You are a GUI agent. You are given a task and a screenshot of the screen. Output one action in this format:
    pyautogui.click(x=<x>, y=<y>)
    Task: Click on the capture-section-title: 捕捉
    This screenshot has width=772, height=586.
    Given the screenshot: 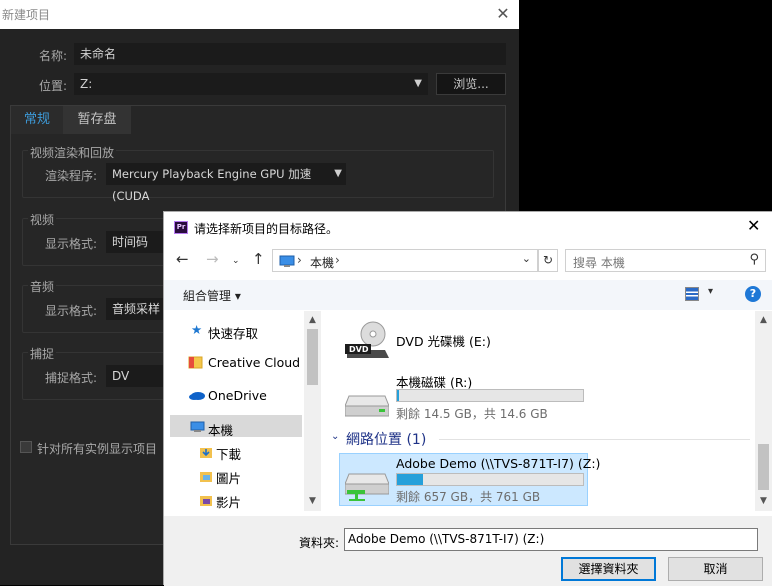 What is the action you would take?
    pyautogui.click(x=42, y=353)
    